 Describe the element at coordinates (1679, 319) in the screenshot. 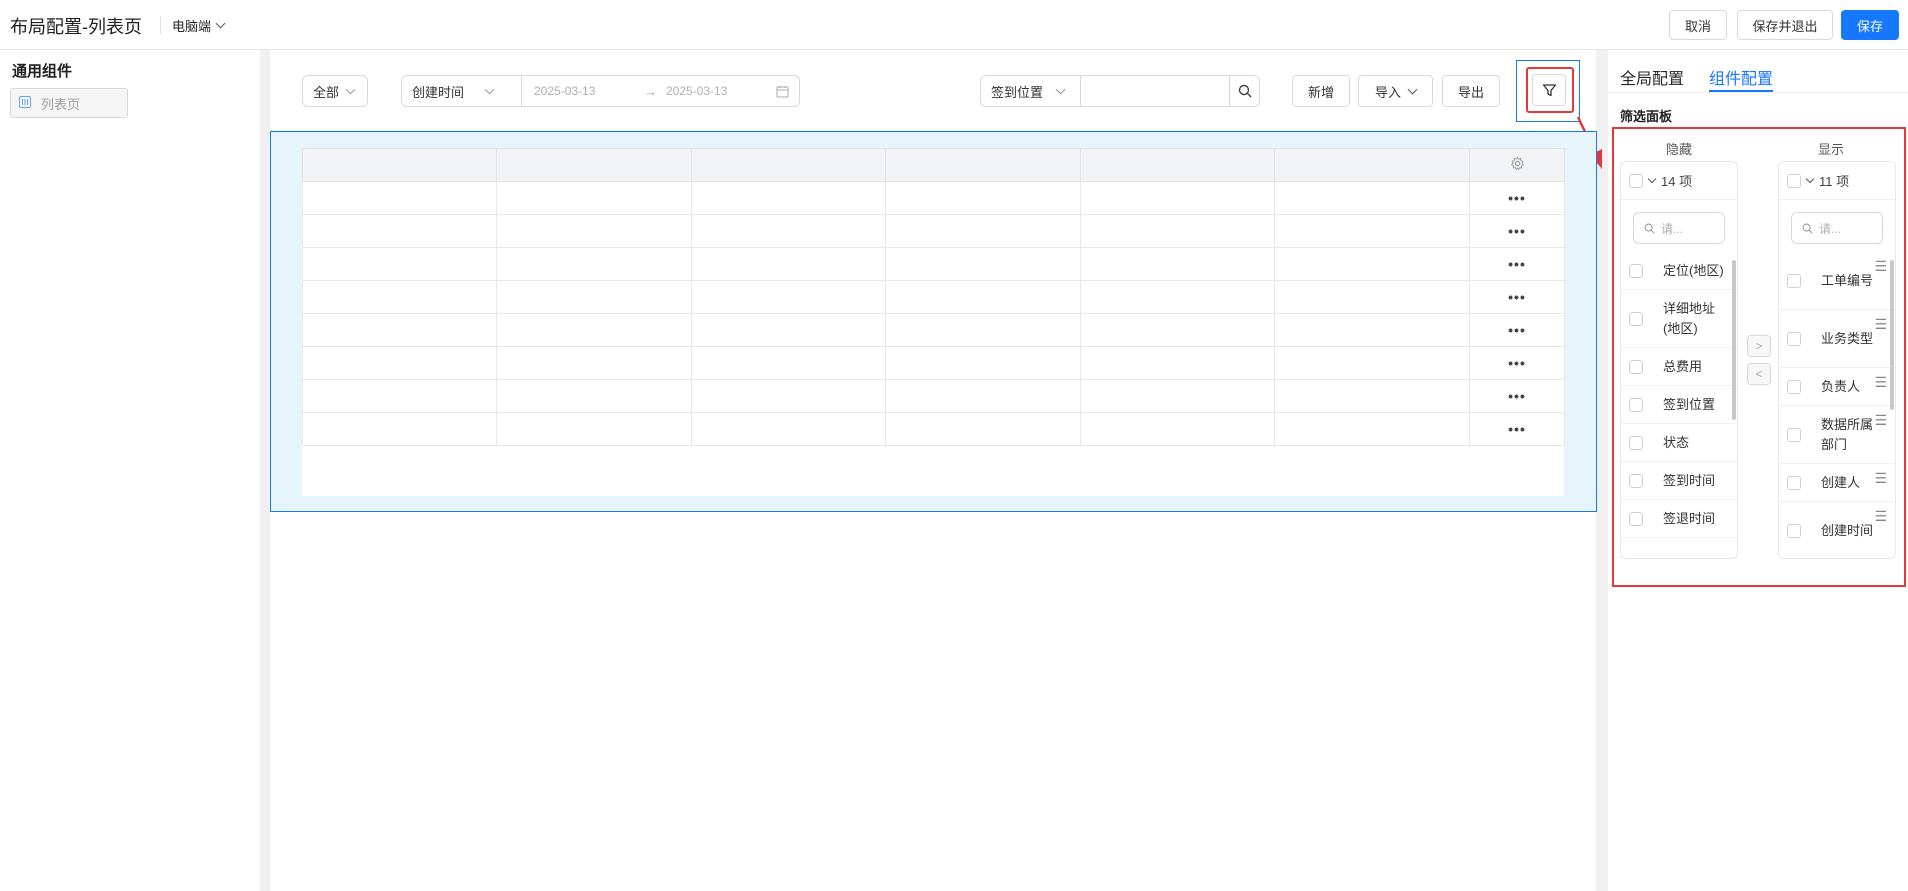

I see `transfer-item: 详细地址(地区)` at that location.